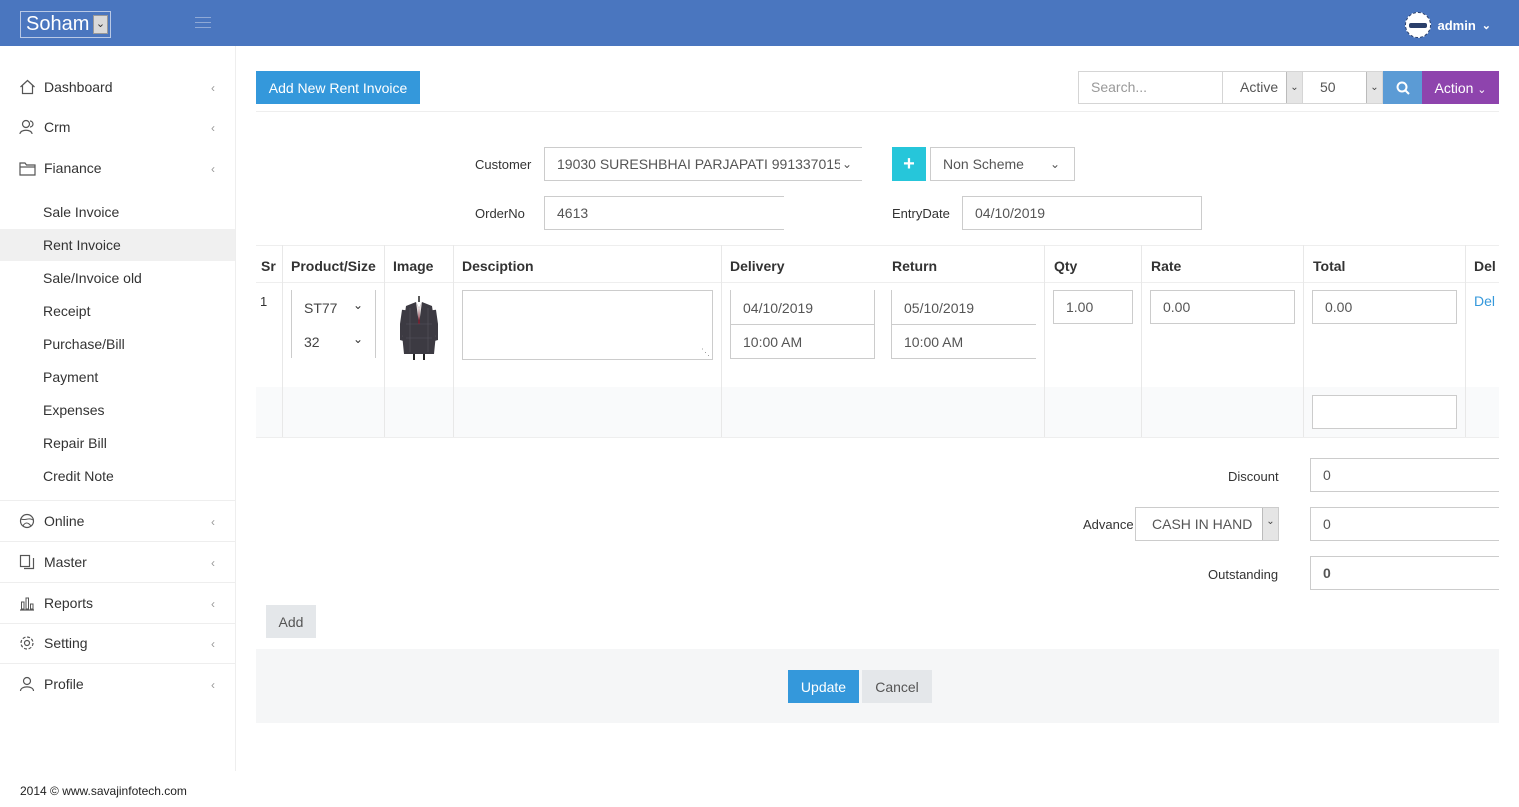 This screenshot has width=1519, height=807. Describe the element at coordinates (117, 377) in the screenshot. I see `sidebar-subitem-payment: Payment` at that location.